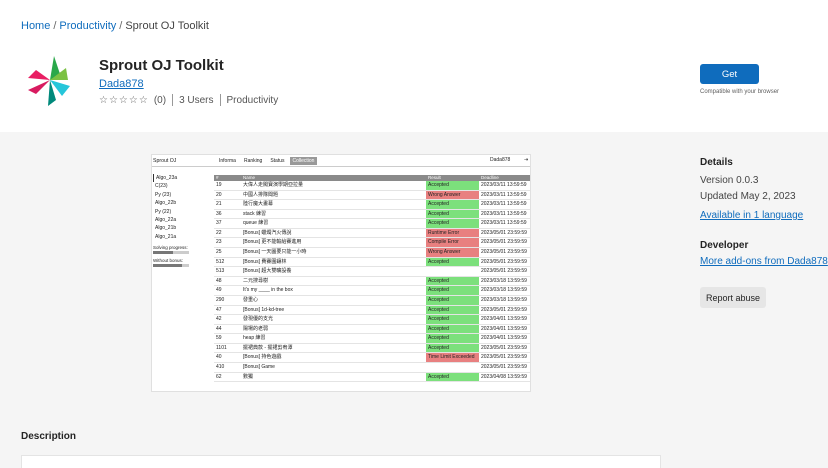 The width and height of the screenshot is (828, 468). I want to click on preview-cell-name: 發現優的支光, so click(258, 319).